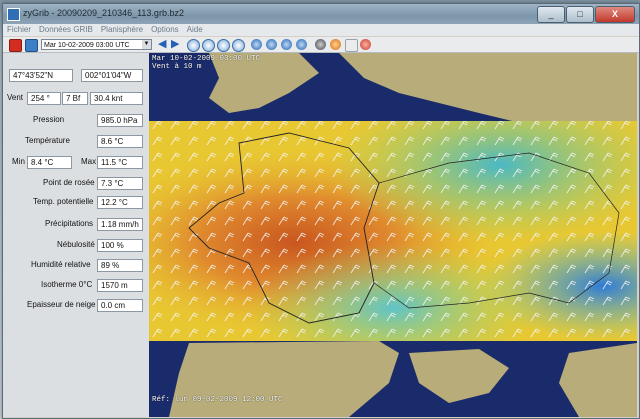  I want to click on pressure-field: 985.0 hPa, so click(120, 120).